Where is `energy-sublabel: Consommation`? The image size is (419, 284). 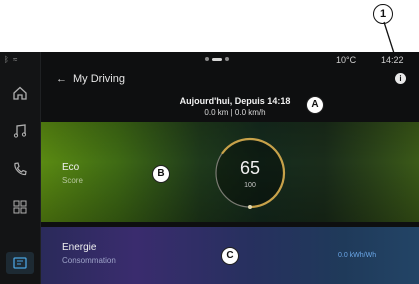 energy-sublabel: Consommation is located at coordinates (89, 260).